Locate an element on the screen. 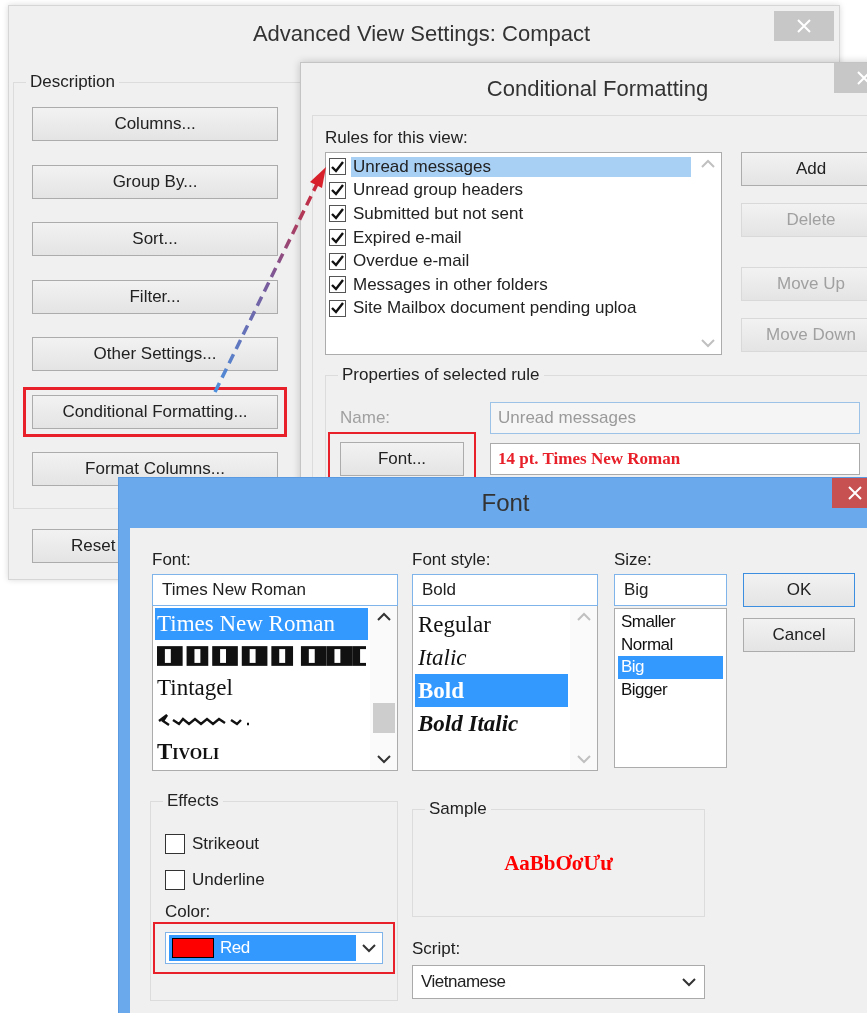 Image resolution: width=867 pixels, height=1013 pixels. font-item: Tintagel is located at coordinates (261, 688).